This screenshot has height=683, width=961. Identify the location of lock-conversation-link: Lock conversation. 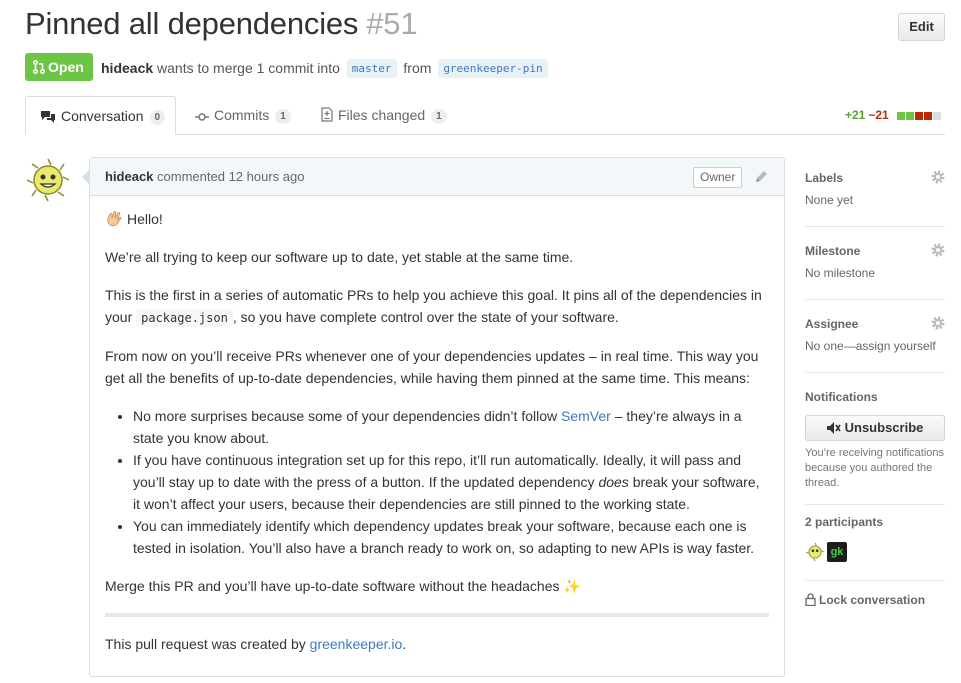
(875, 594).